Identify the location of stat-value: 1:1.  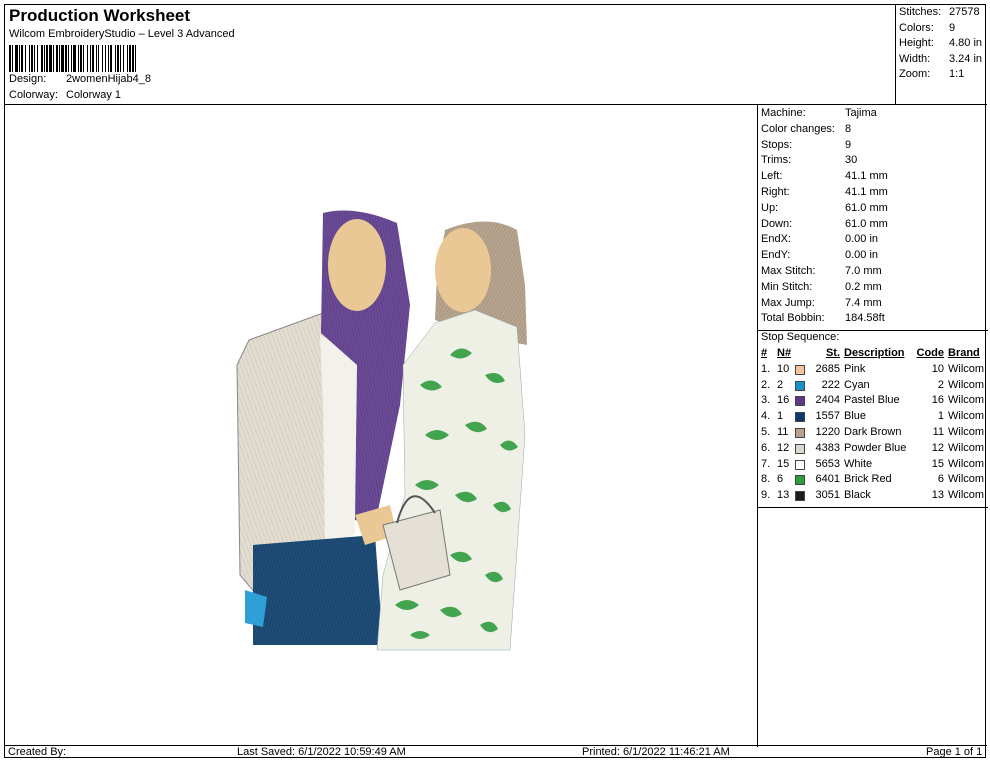
(957, 74).